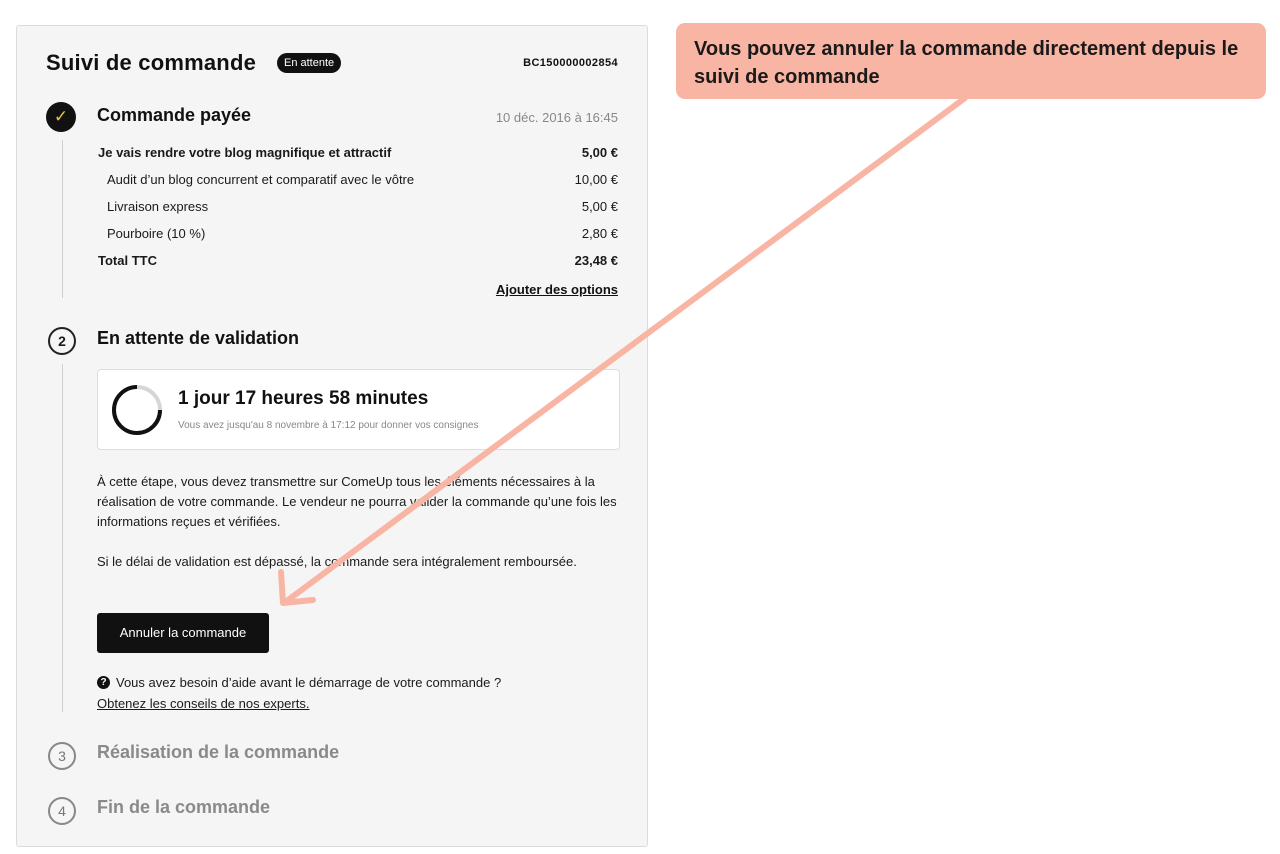  I want to click on line-amount: 10,00 €, so click(596, 179).